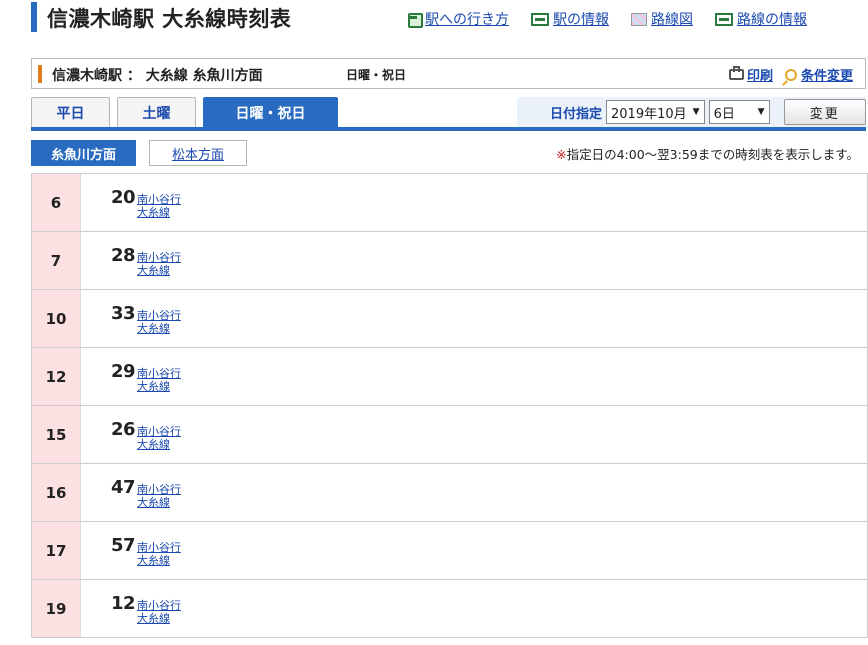 This screenshot has width=868, height=645. Describe the element at coordinates (449, 261) in the screenshot. I see `table-row: 7 28 南小谷行 大糸線` at that location.